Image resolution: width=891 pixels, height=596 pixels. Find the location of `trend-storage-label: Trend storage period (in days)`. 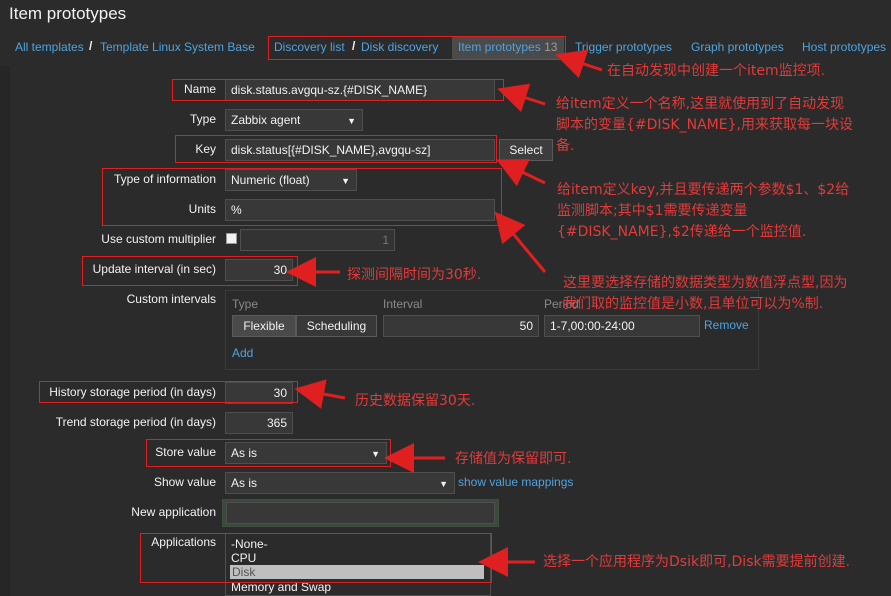

trend-storage-label: Trend storage period (in days) is located at coordinates (135, 422).